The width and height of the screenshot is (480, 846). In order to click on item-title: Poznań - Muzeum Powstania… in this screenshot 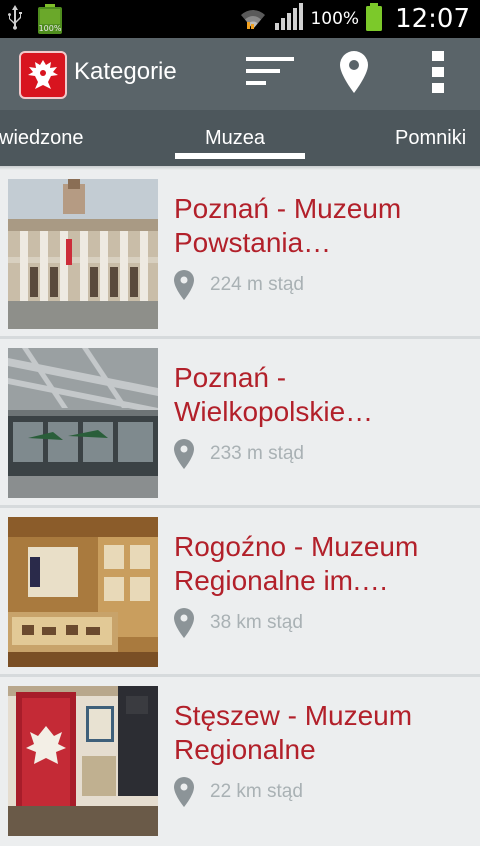, I will do `click(288, 225)`.